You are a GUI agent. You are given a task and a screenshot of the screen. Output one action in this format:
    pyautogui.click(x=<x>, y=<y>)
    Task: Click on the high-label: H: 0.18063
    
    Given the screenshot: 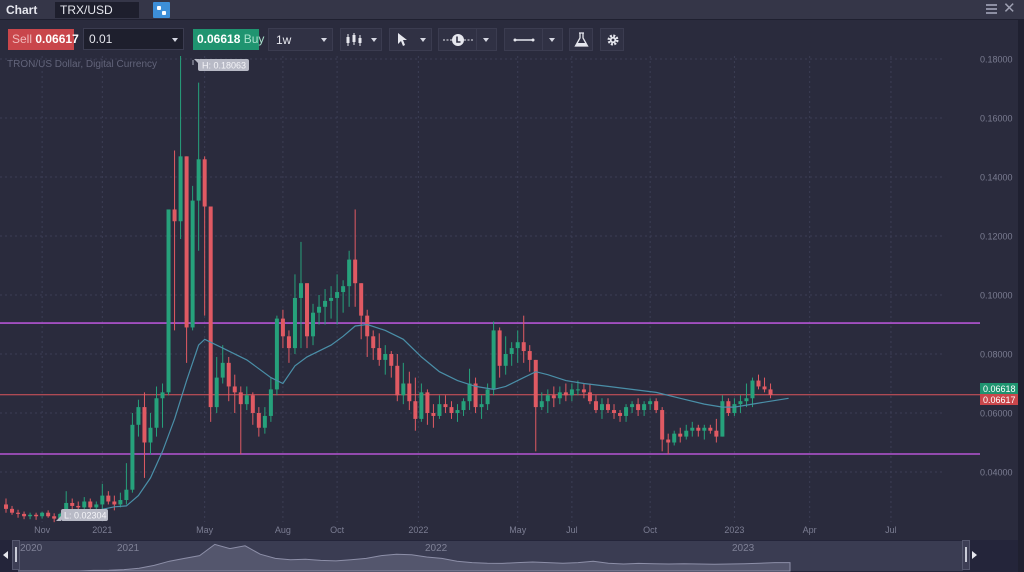 What is the action you would take?
    pyautogui.click(x=220, y=65)
    